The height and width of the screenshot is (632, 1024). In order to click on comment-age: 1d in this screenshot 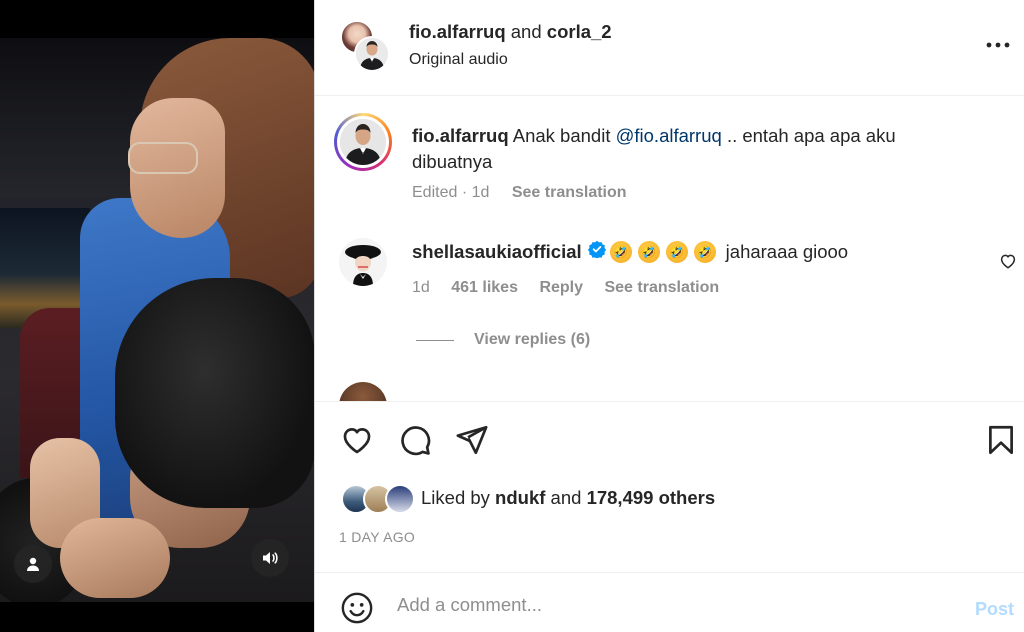, I will do `click(421, 287)`.